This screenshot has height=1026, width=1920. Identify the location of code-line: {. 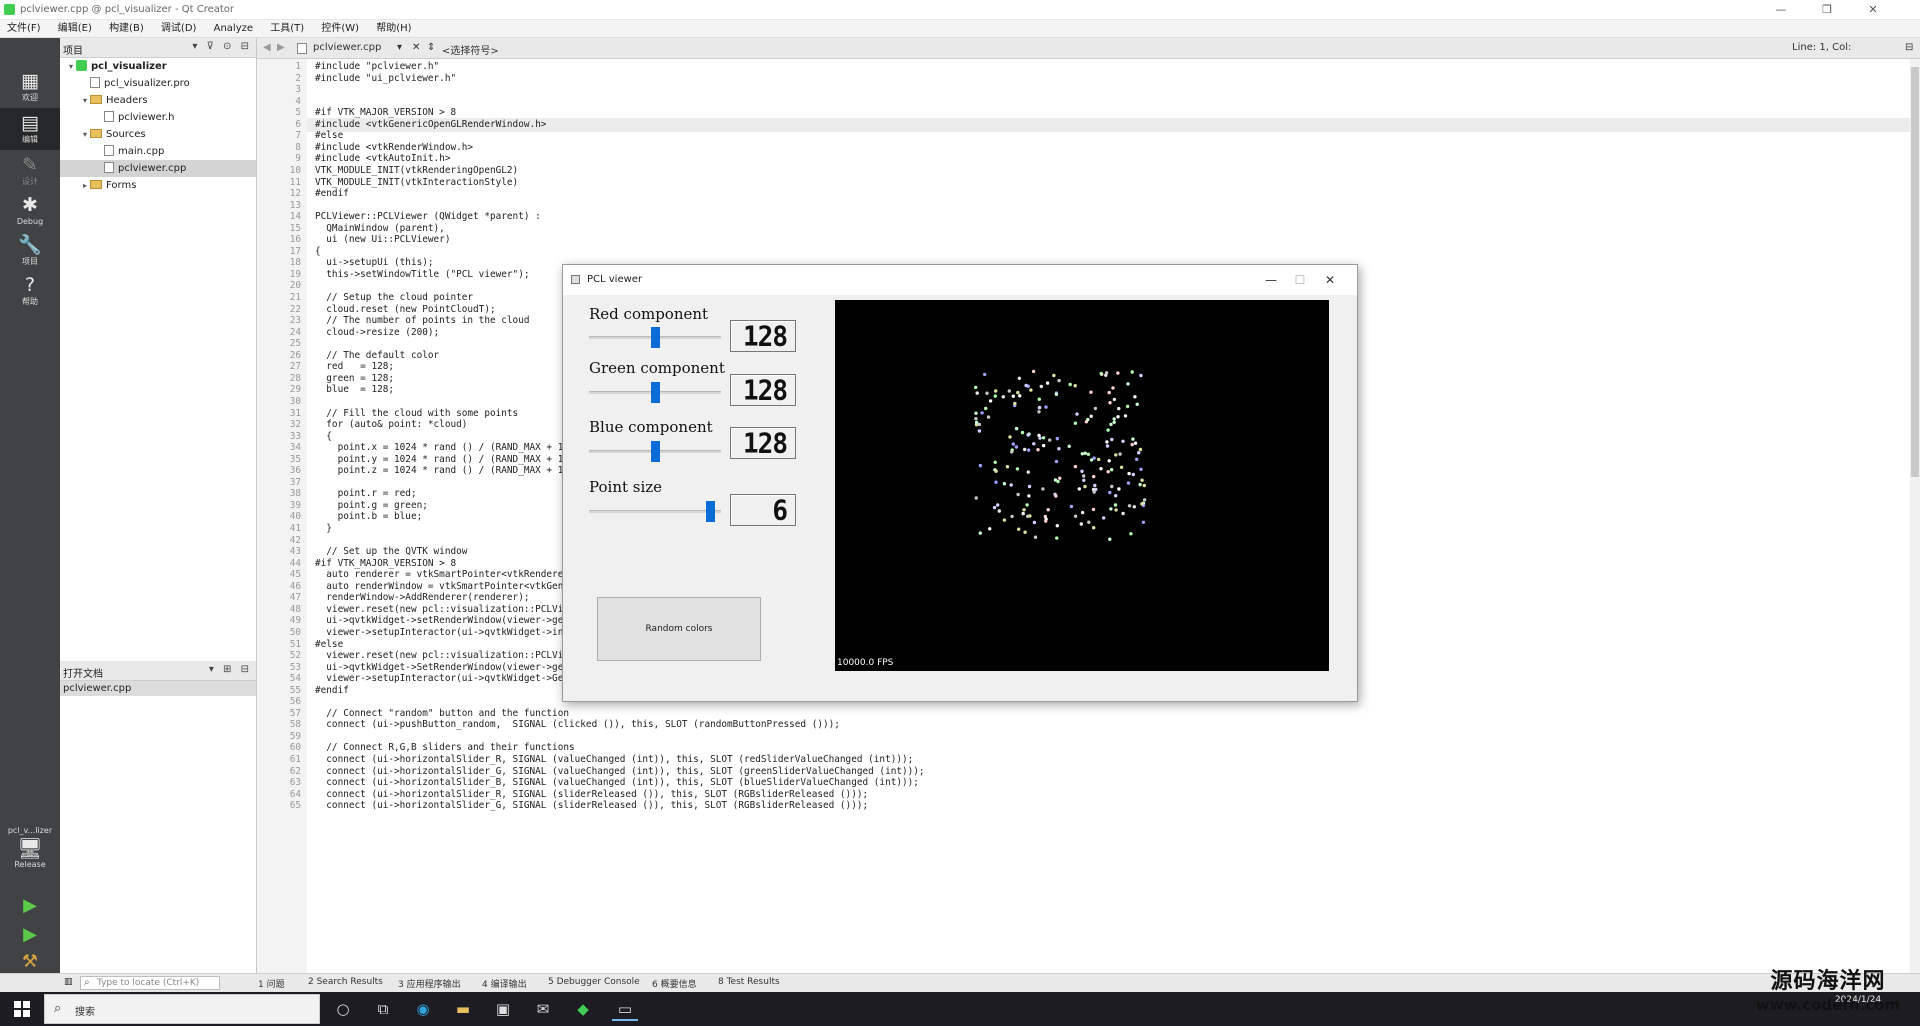
(323, 436).